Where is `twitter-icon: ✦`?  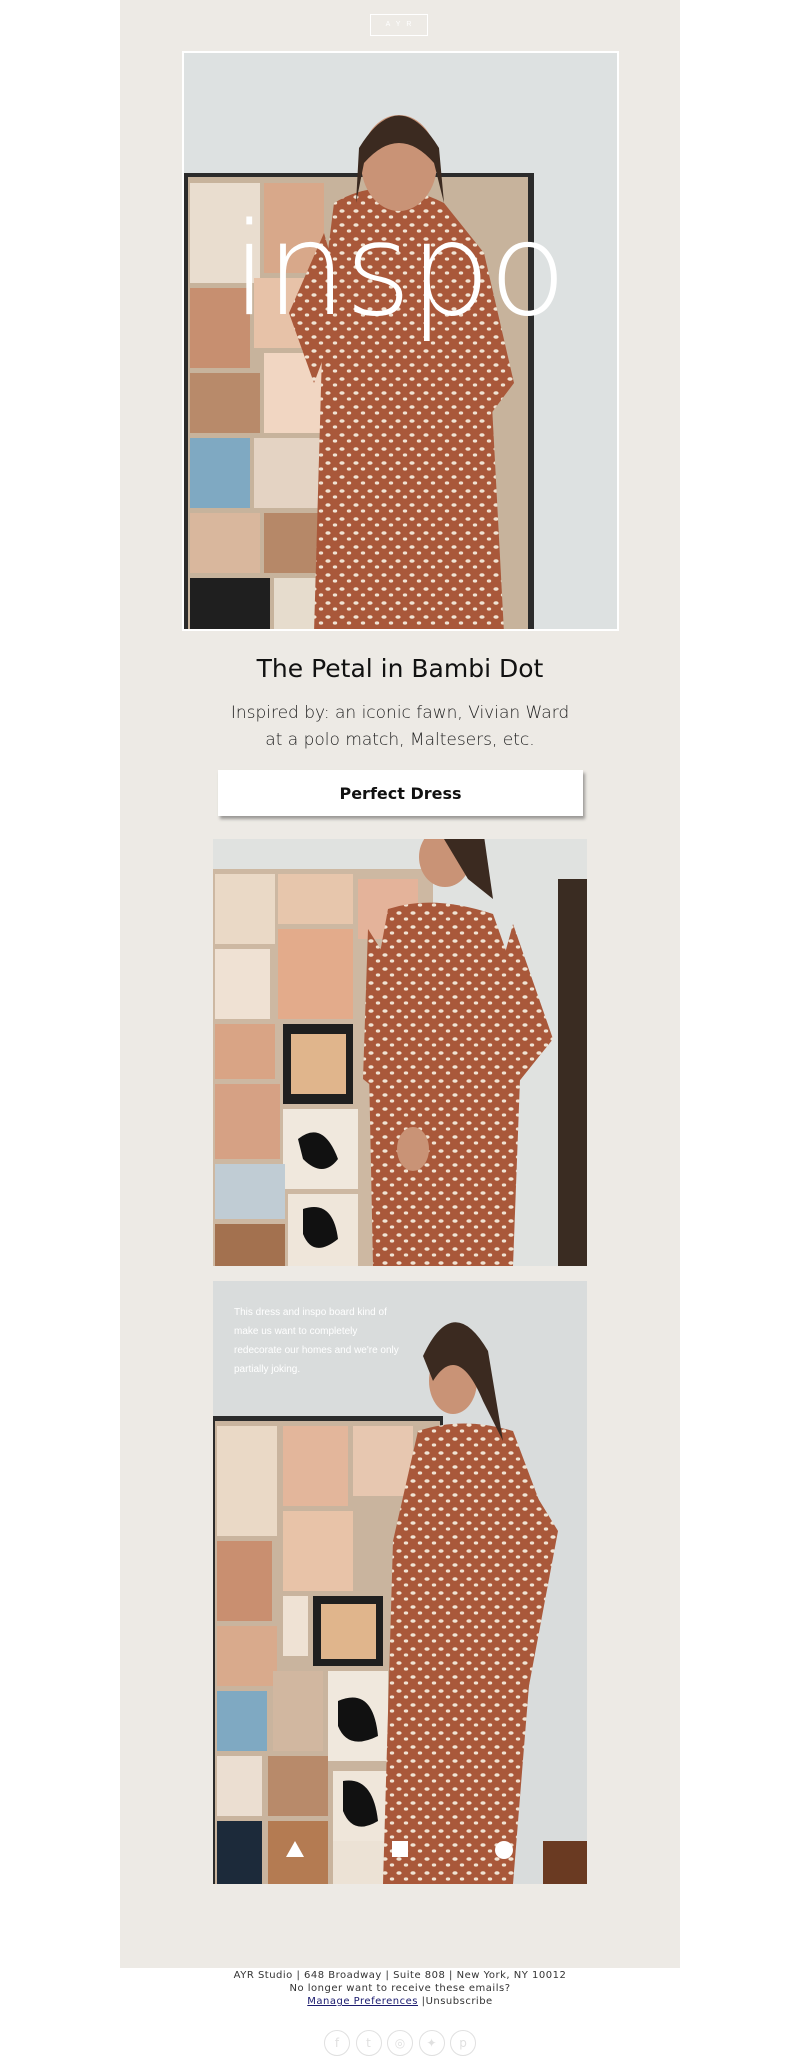
twitter-icon: ✦ is located at coordinates (431, 2043).